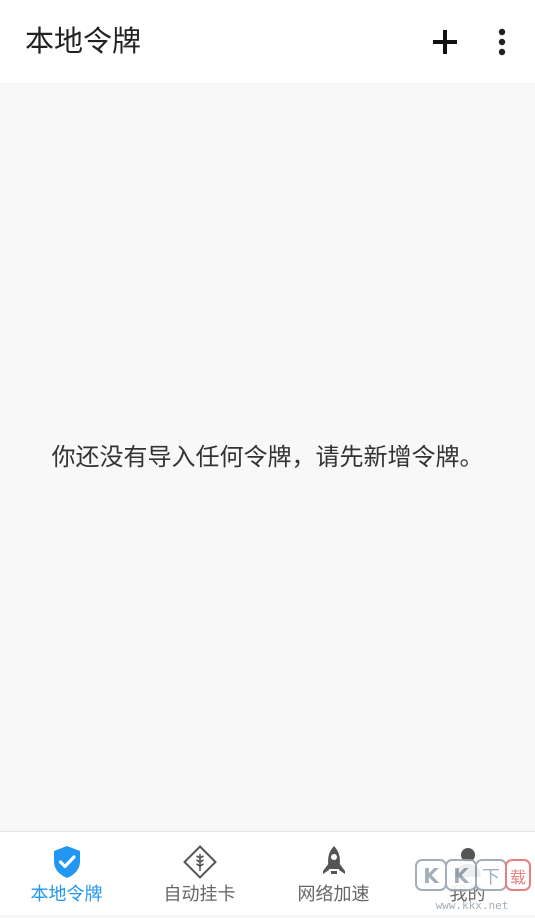  Describe the element at coordinates (200, 862) in the screenshot. I see `wheat-diamond-icon` at that location.